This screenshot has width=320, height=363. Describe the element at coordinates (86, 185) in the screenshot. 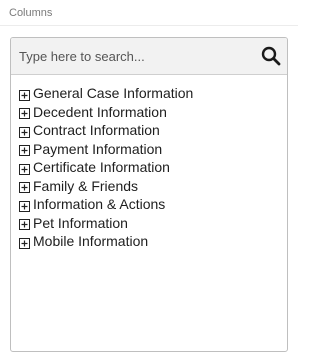

I see `tree-item-label: Family & Friends` at that location.